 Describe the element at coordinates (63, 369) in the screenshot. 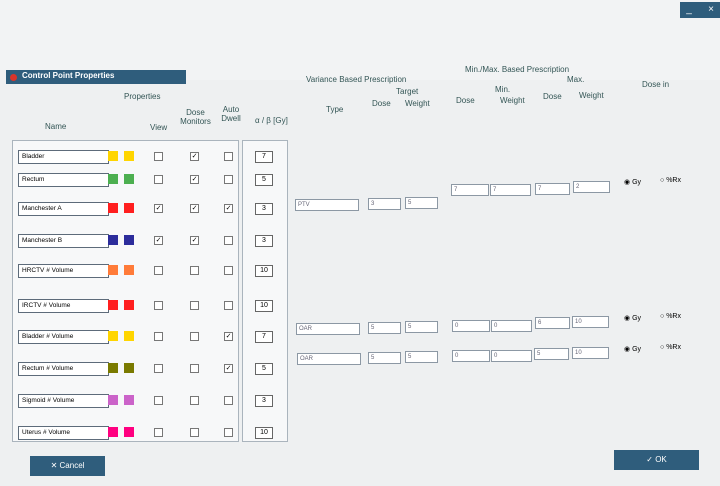

I see `name-field: Rectum # Volume` at that location.